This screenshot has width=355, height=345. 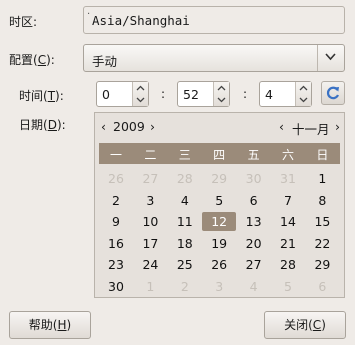 I want to click on config-value: 手动, so click(x=105, y=61).